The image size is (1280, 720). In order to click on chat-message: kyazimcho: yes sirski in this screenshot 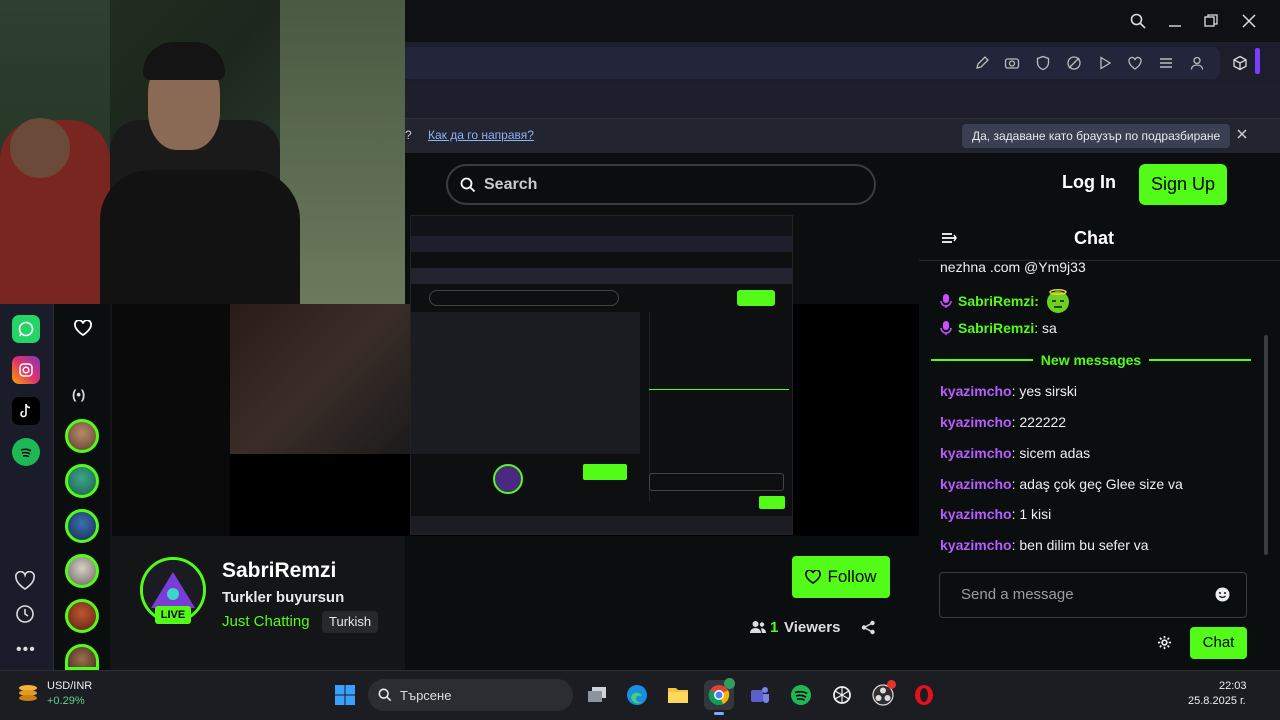, I will do `click(1008, 391)`.